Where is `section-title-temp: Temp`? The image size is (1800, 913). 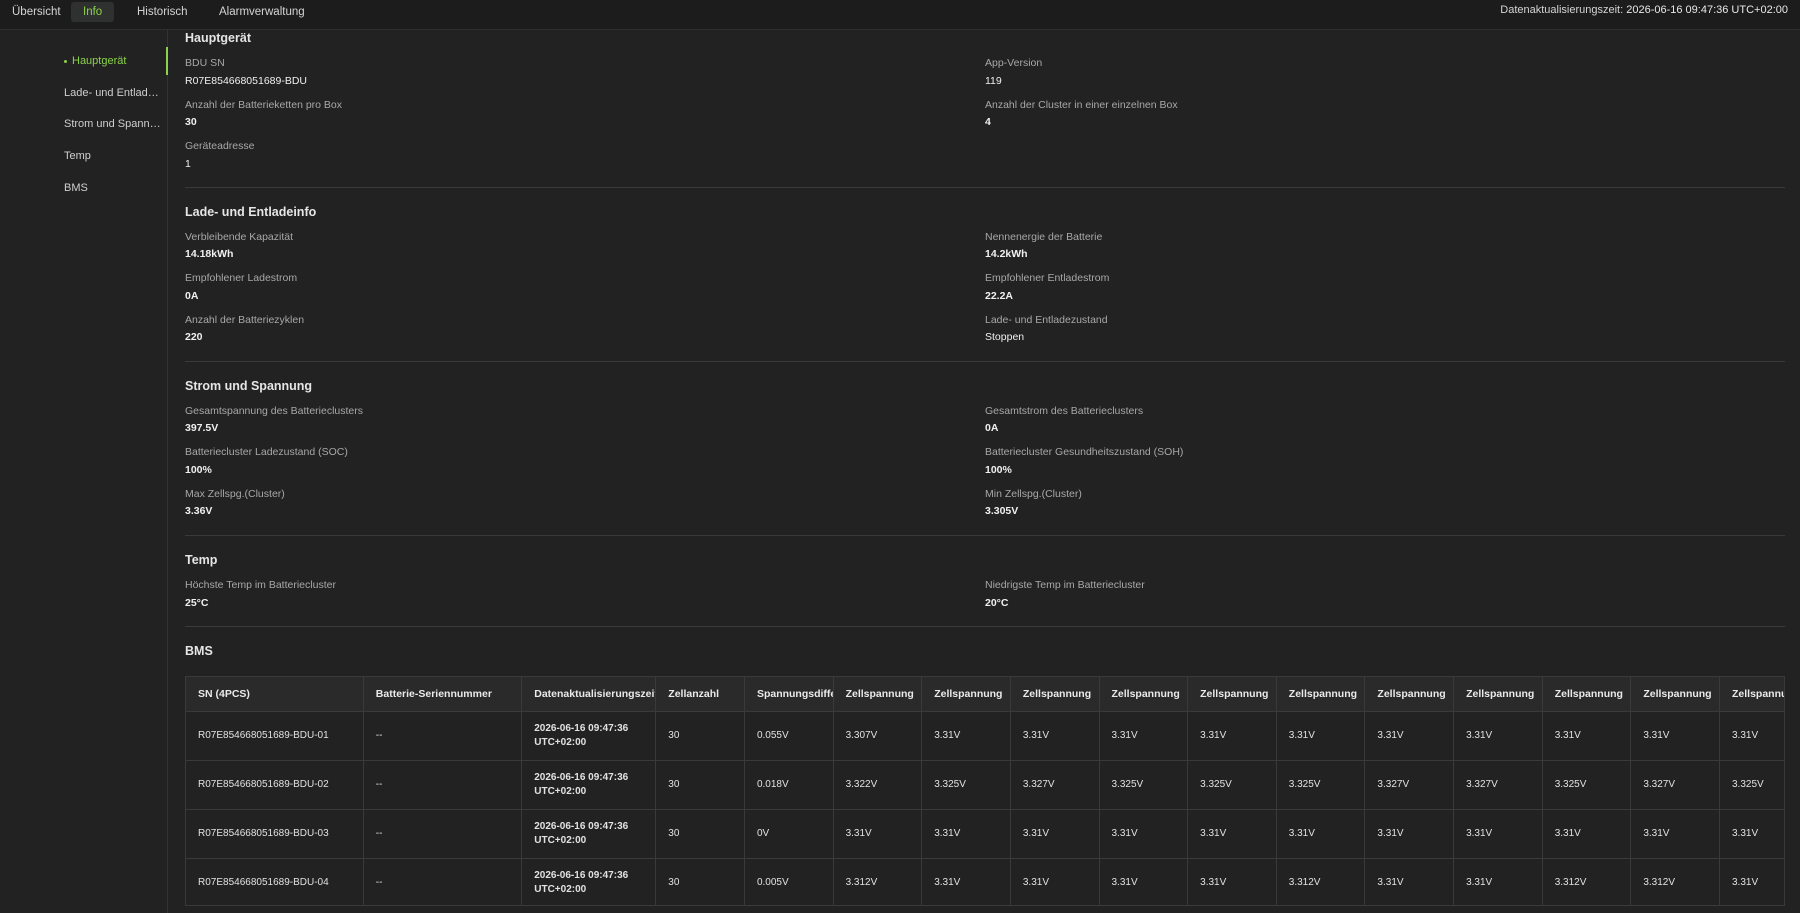
section-title-temp: Temp is located at coordinates (201, 560).